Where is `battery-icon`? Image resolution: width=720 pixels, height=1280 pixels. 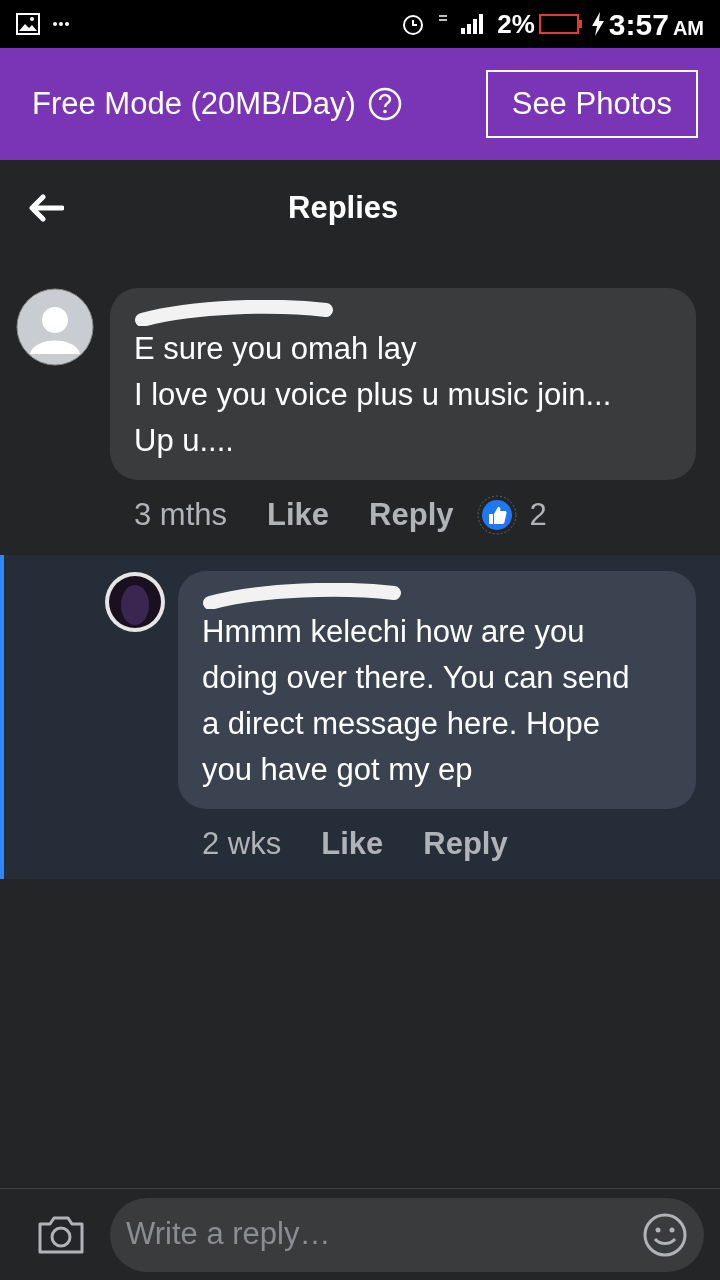
battery-icon is located at coordinates (560, 24).